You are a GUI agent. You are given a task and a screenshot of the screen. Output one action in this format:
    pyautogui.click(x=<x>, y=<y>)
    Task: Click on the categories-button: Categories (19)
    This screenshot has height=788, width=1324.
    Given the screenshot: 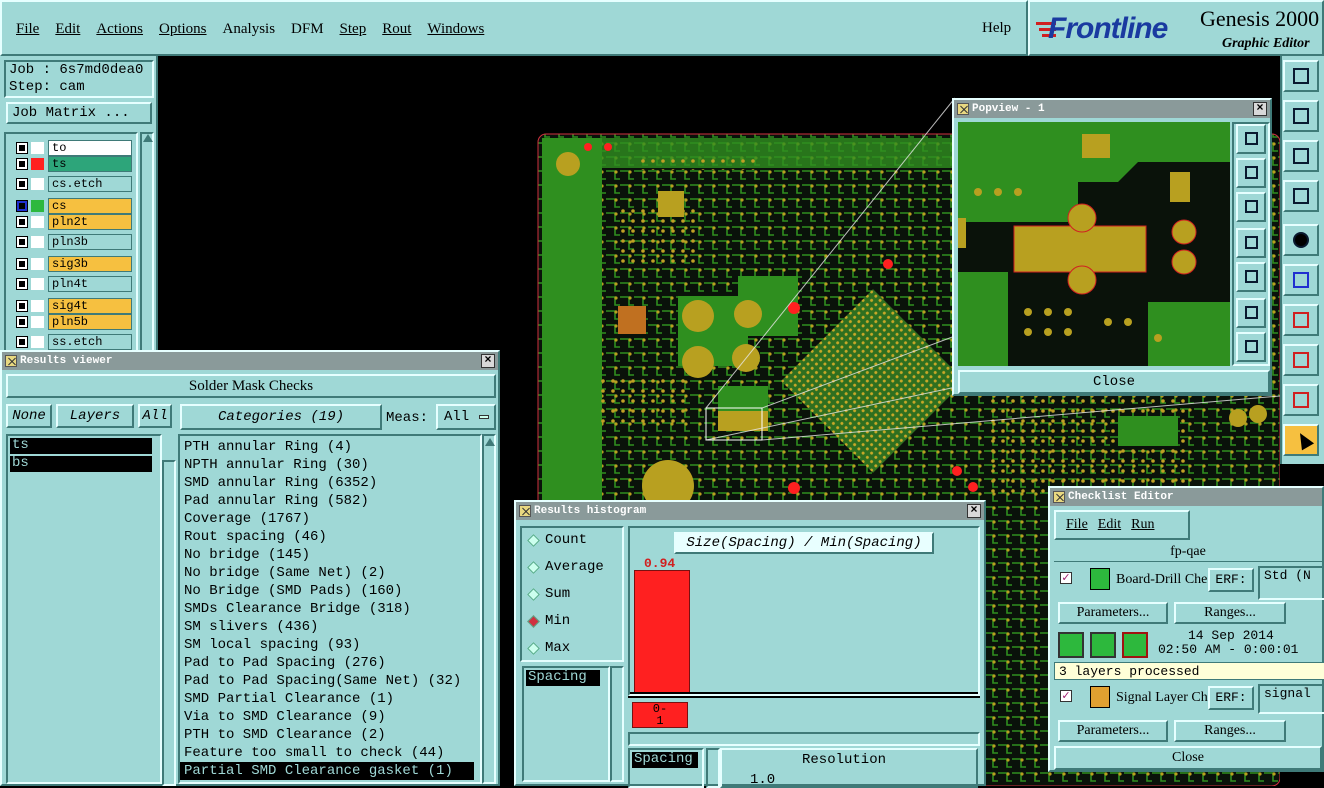 What is the action you would take?
    pyautogui.click(x=281, y=417)
    